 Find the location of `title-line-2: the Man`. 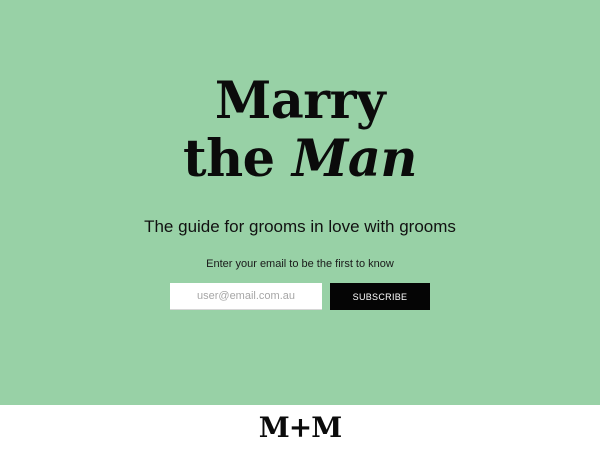

title-line-2: the Man is located at coordinates (300, 159).